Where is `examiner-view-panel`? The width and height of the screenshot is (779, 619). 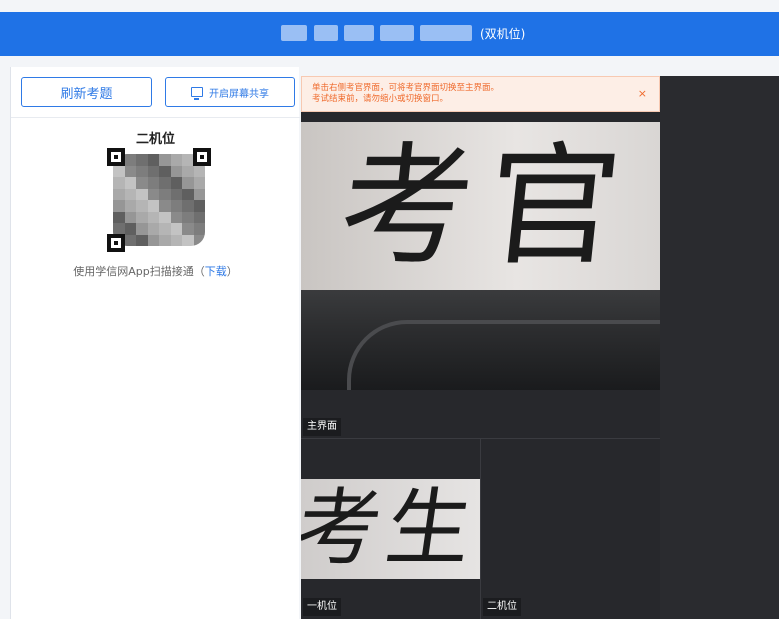 examiner-view-panel is located at coordinates (719, 347).